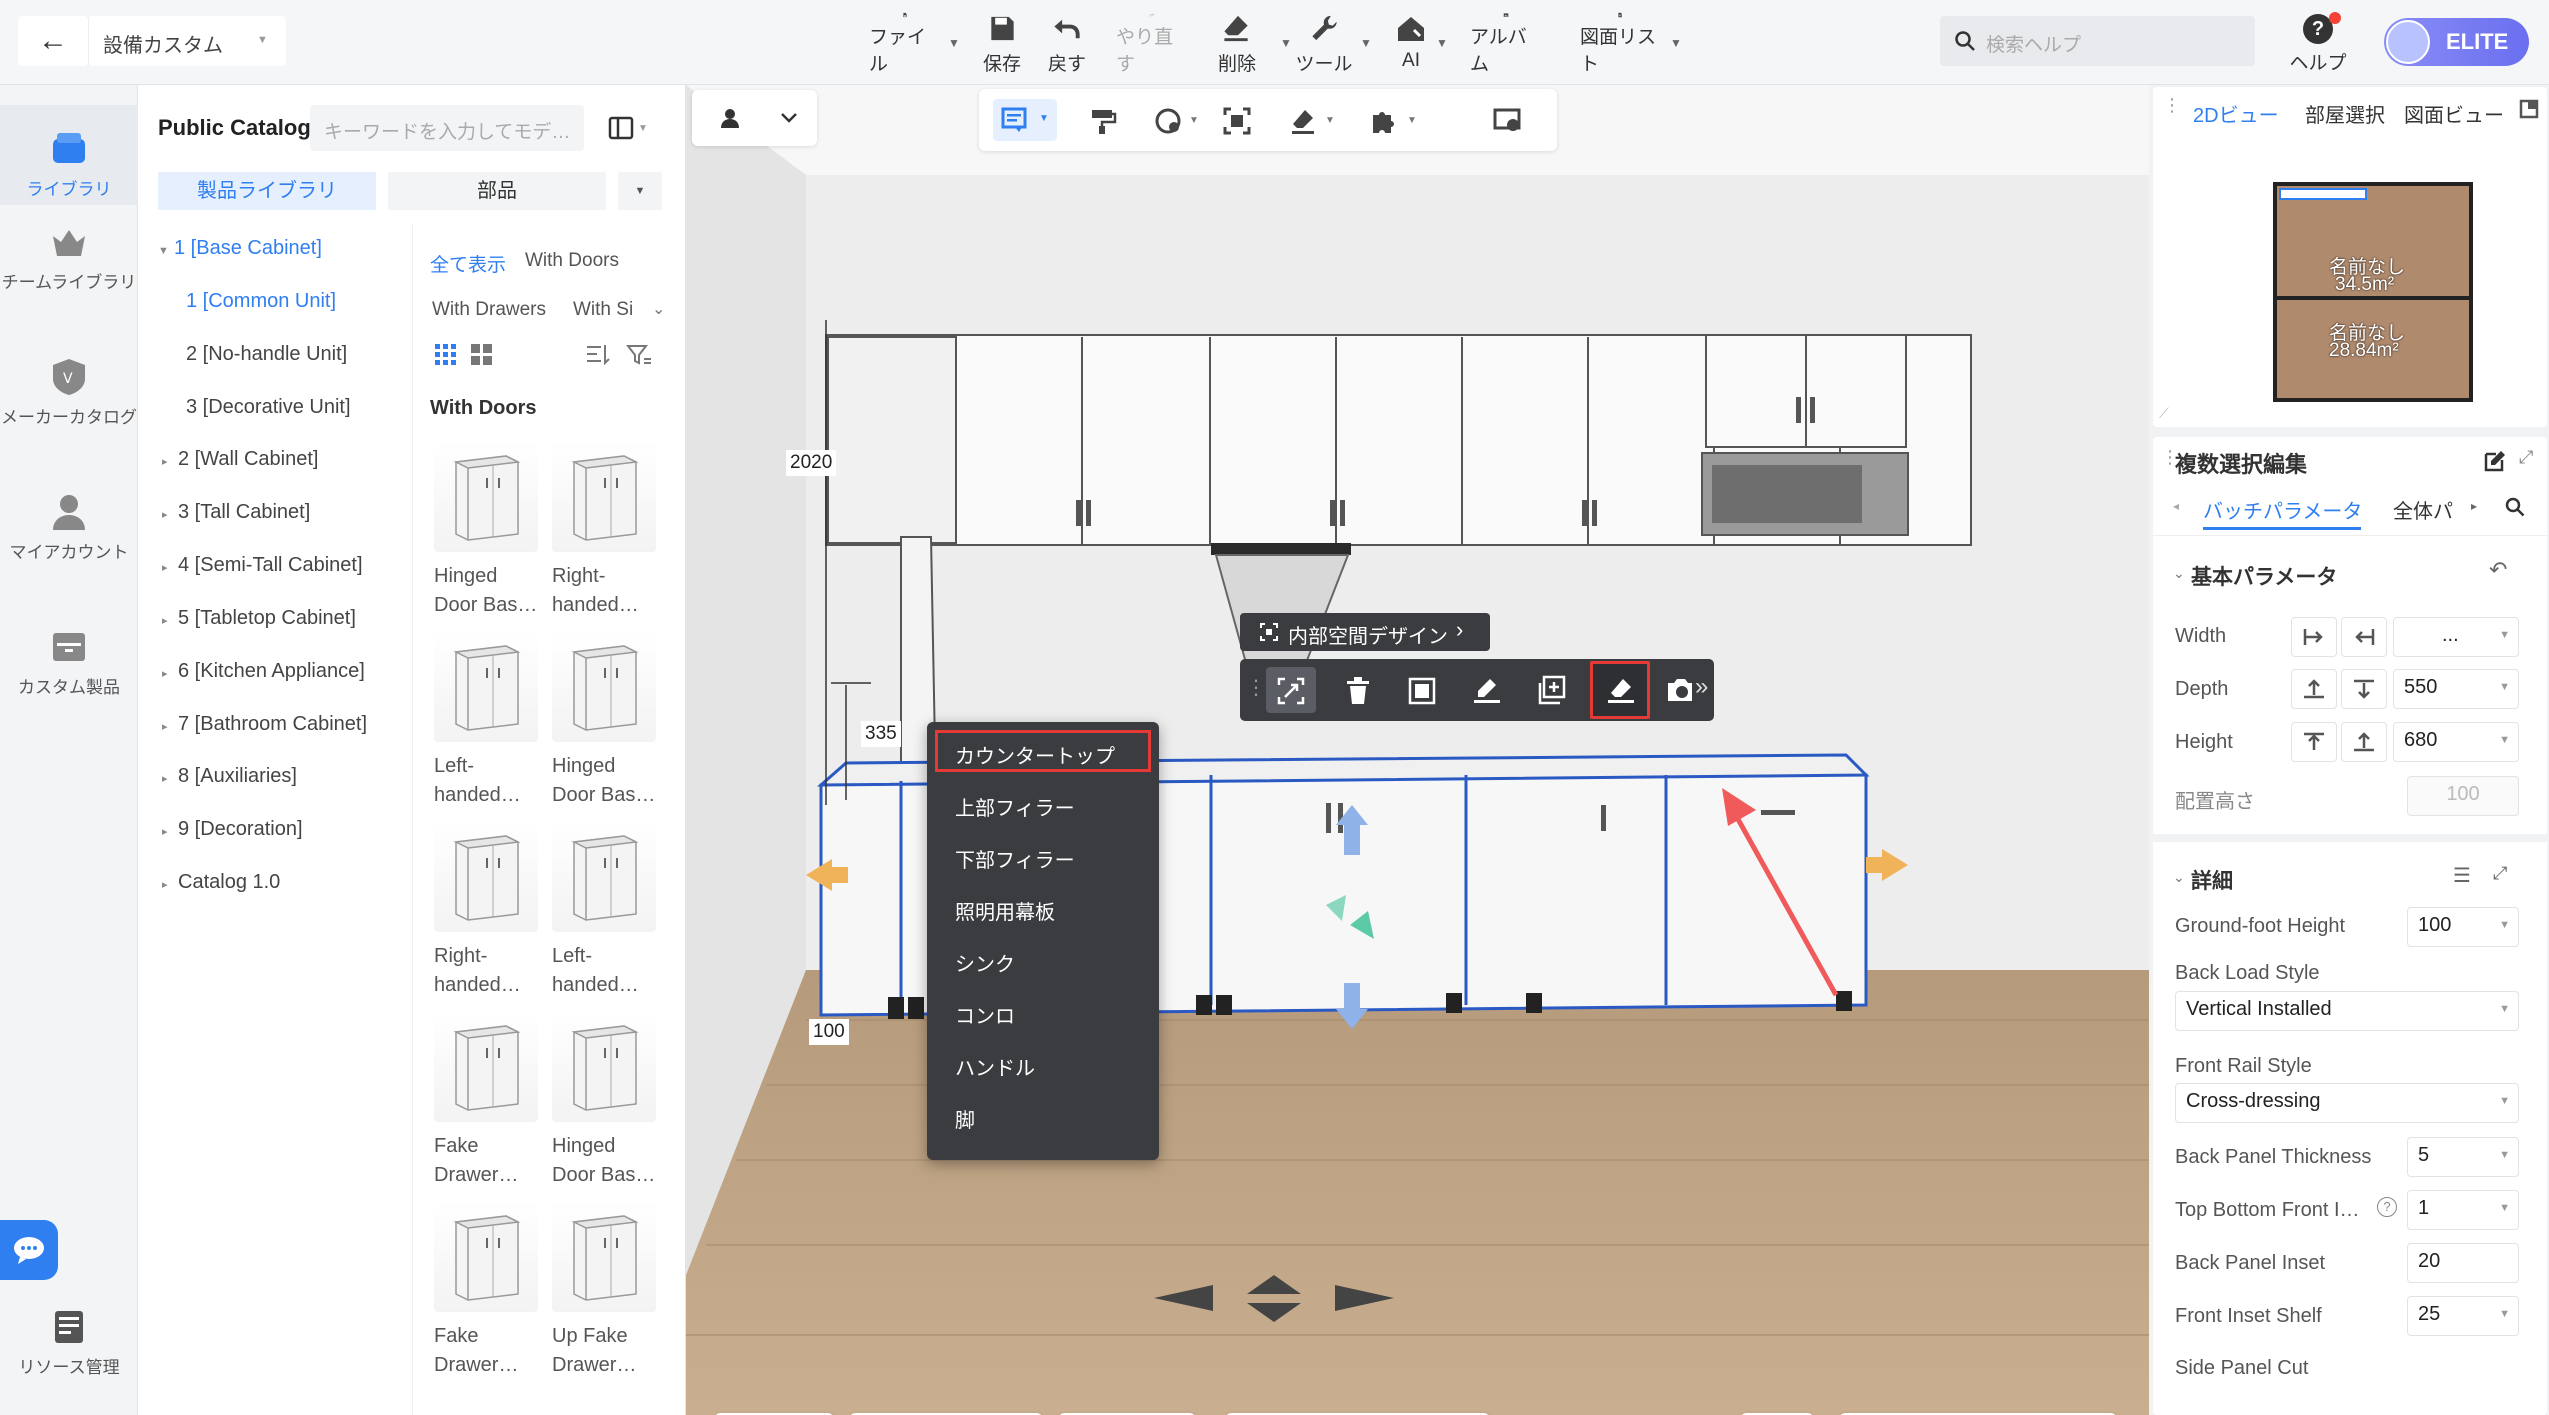 Image resolution: width=2549 pixels, height=1415 pixels. I want to click on file-caret-icon: ▼, so click(954, 43).